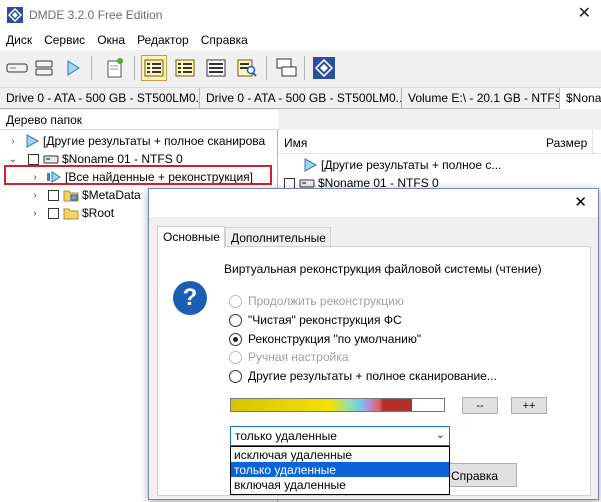  I want to click on decrease-button: --, so click(480, 405).